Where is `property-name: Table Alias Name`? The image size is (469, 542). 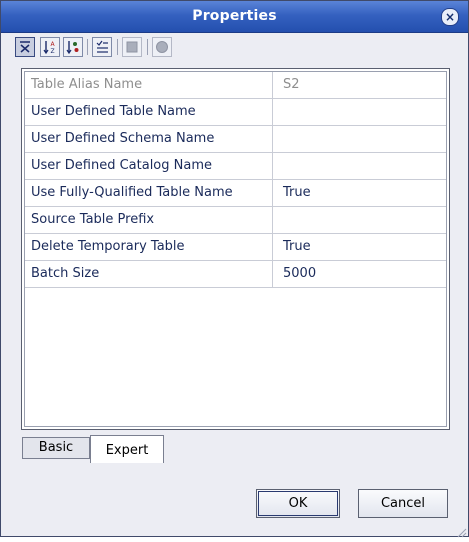 property-name: Table Alias Name is located at coordinates (149, 85).